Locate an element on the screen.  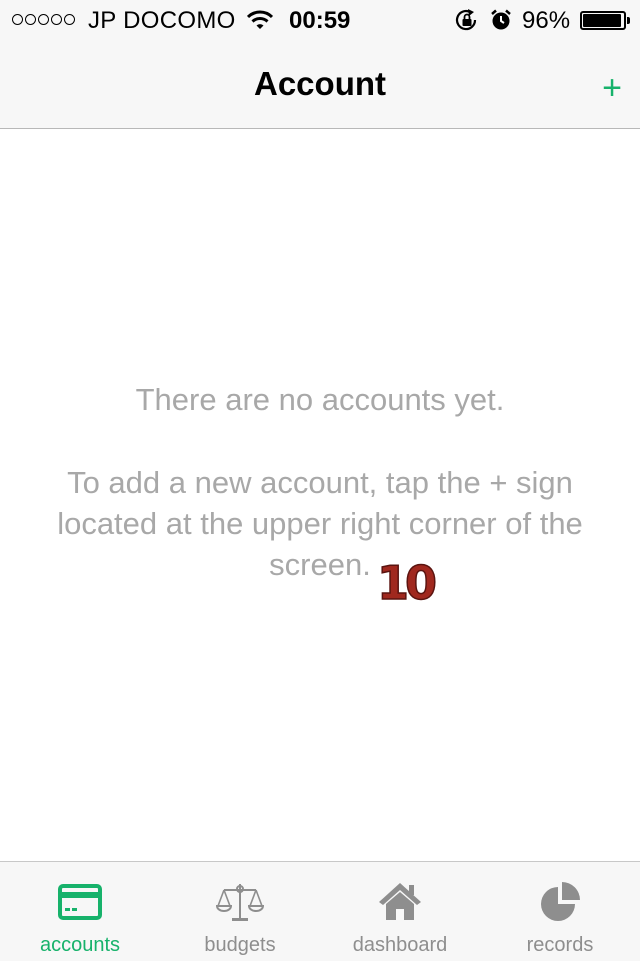
battery-percentage: 96% is located at coordinates (546, 20).